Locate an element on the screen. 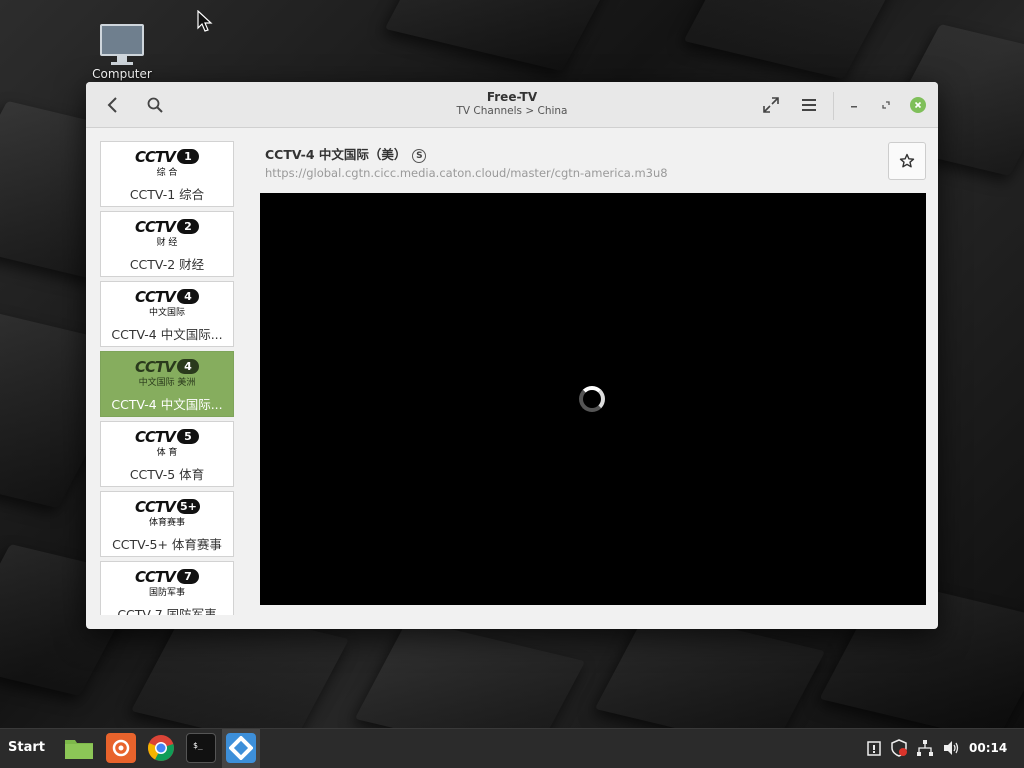 Image resolution: width=1024 pixels, height=768 pixels. back-button is located at coordinates (113, 105).